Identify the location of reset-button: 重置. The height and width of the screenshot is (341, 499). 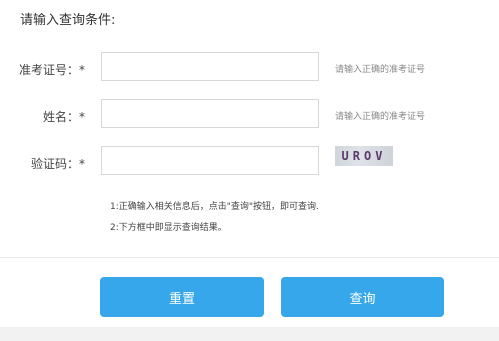
(182, 297).